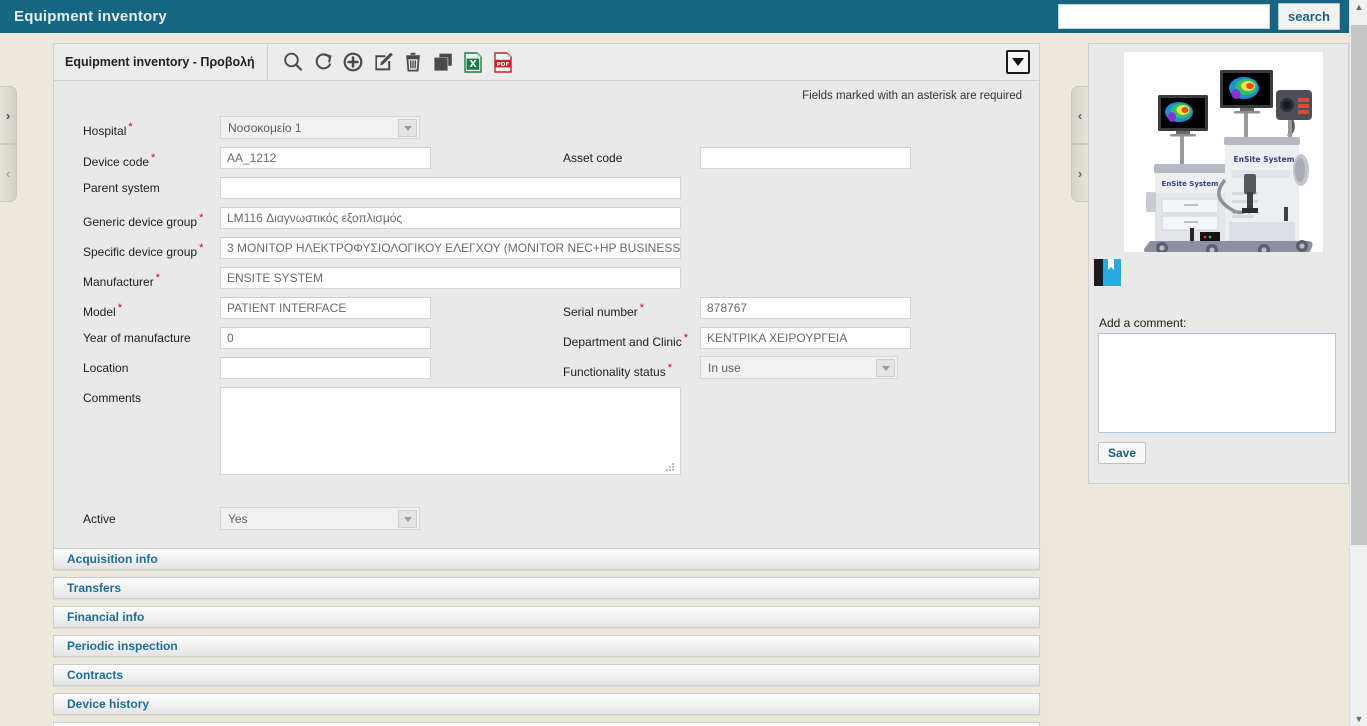 The height and width of the screenshot is (726, 1367). I want to click on right-panel-collapse-handle: ‹, so click(1079, 115).